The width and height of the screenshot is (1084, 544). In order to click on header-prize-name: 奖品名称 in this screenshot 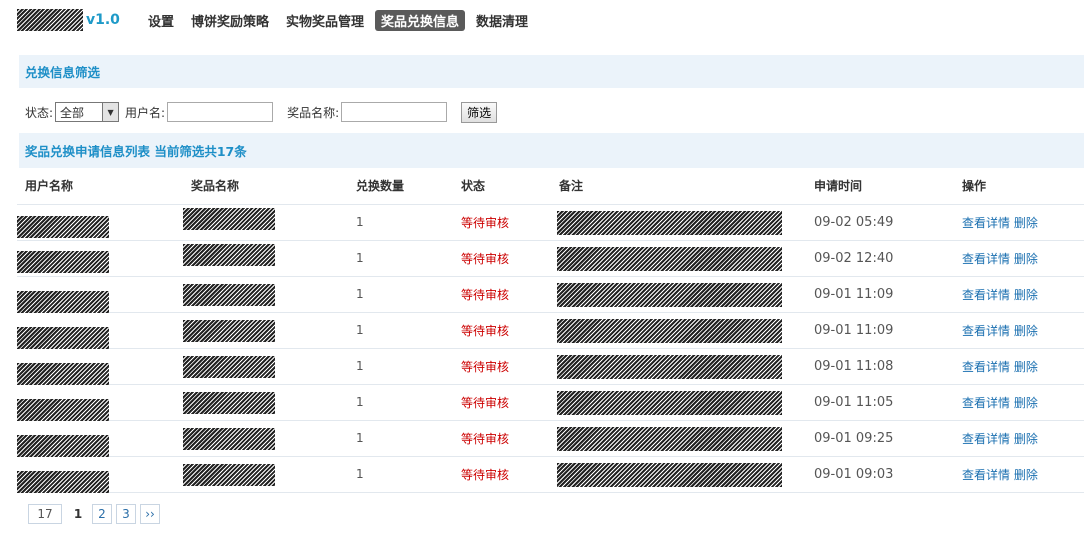, I will do `click(265, 186)`.